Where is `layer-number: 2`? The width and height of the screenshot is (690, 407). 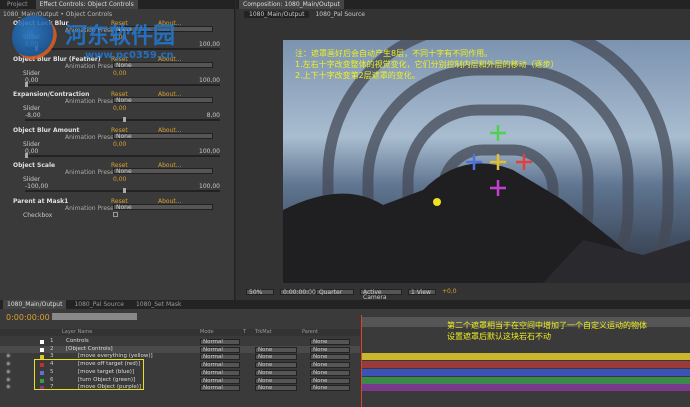
layer-number: 2 is located at coordinates (52, 348).